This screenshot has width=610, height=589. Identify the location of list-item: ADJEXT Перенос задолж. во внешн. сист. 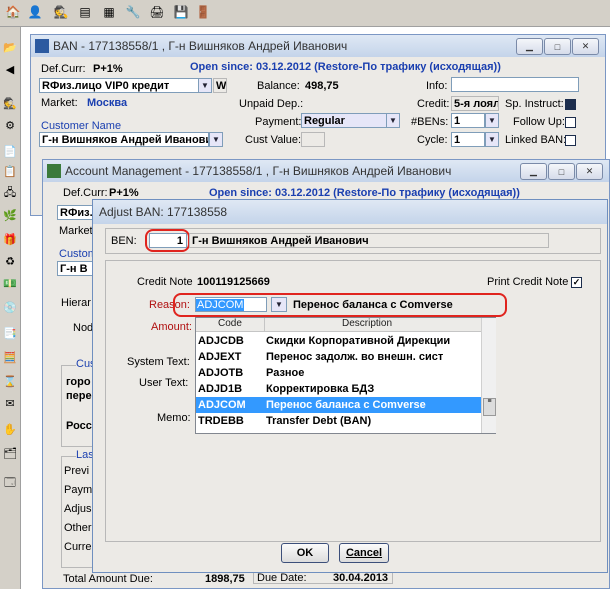
(338, 357).